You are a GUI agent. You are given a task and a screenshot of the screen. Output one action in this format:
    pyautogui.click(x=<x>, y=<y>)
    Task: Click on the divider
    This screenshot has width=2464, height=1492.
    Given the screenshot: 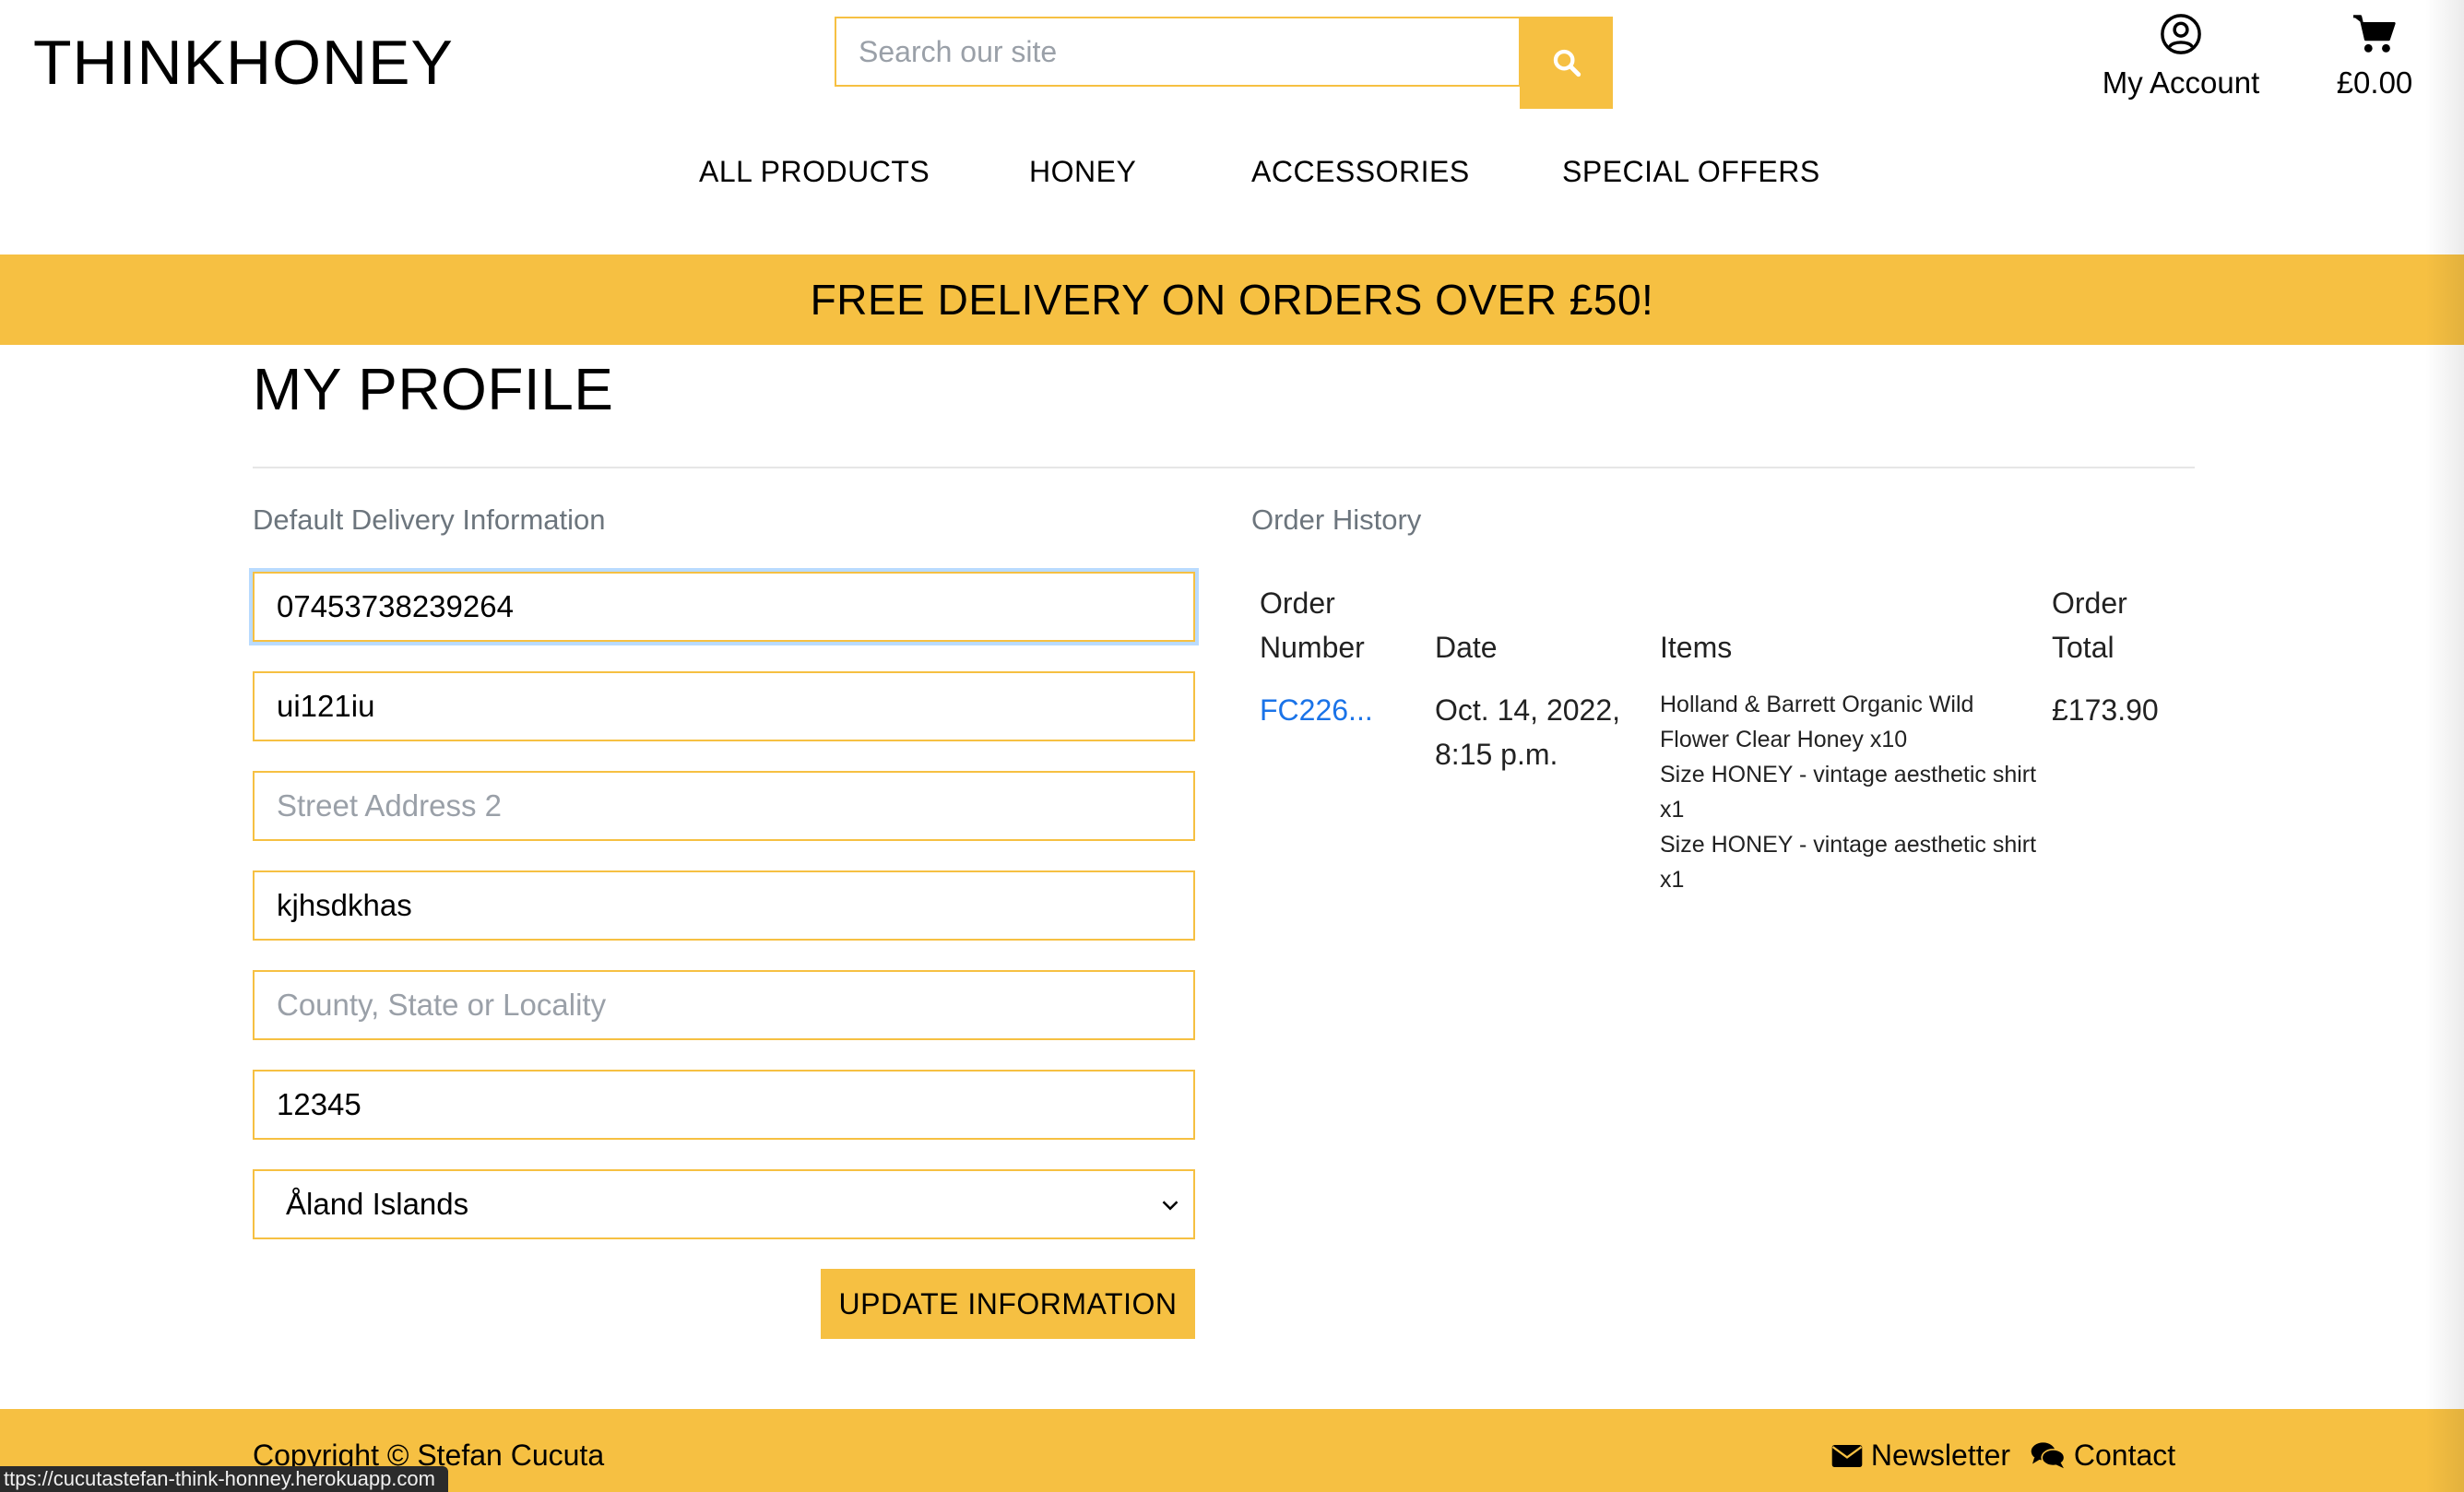 What is the action you would take?
    pyautogui.click(x=1224, y=467)
    